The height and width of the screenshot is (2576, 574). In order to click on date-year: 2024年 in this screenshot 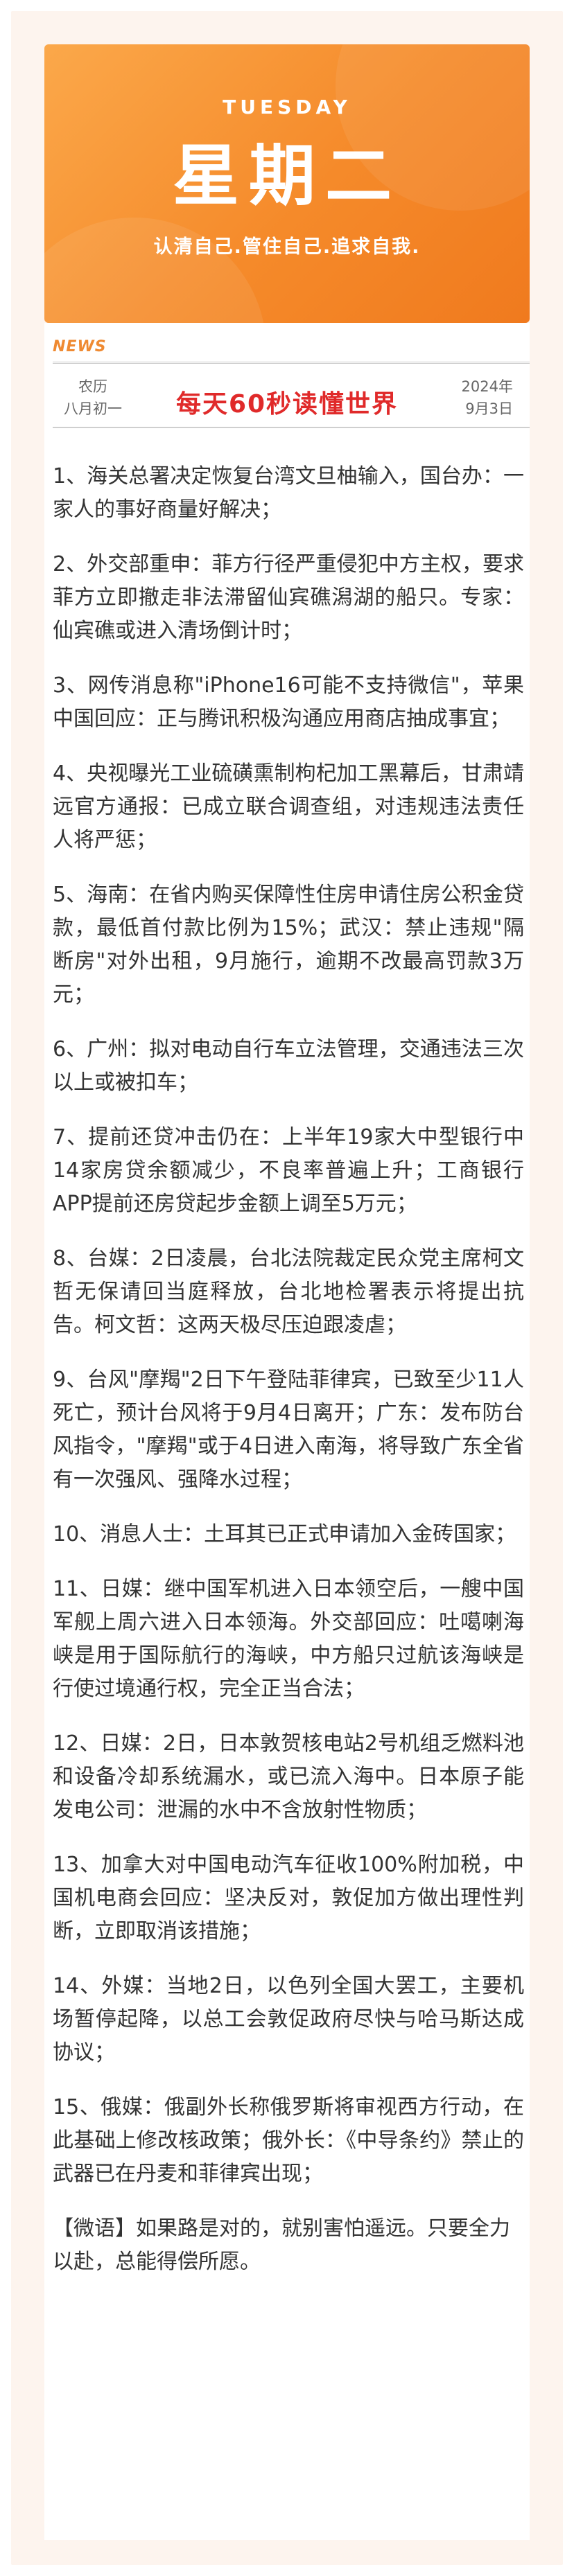, I will do `click(487, 387)`.